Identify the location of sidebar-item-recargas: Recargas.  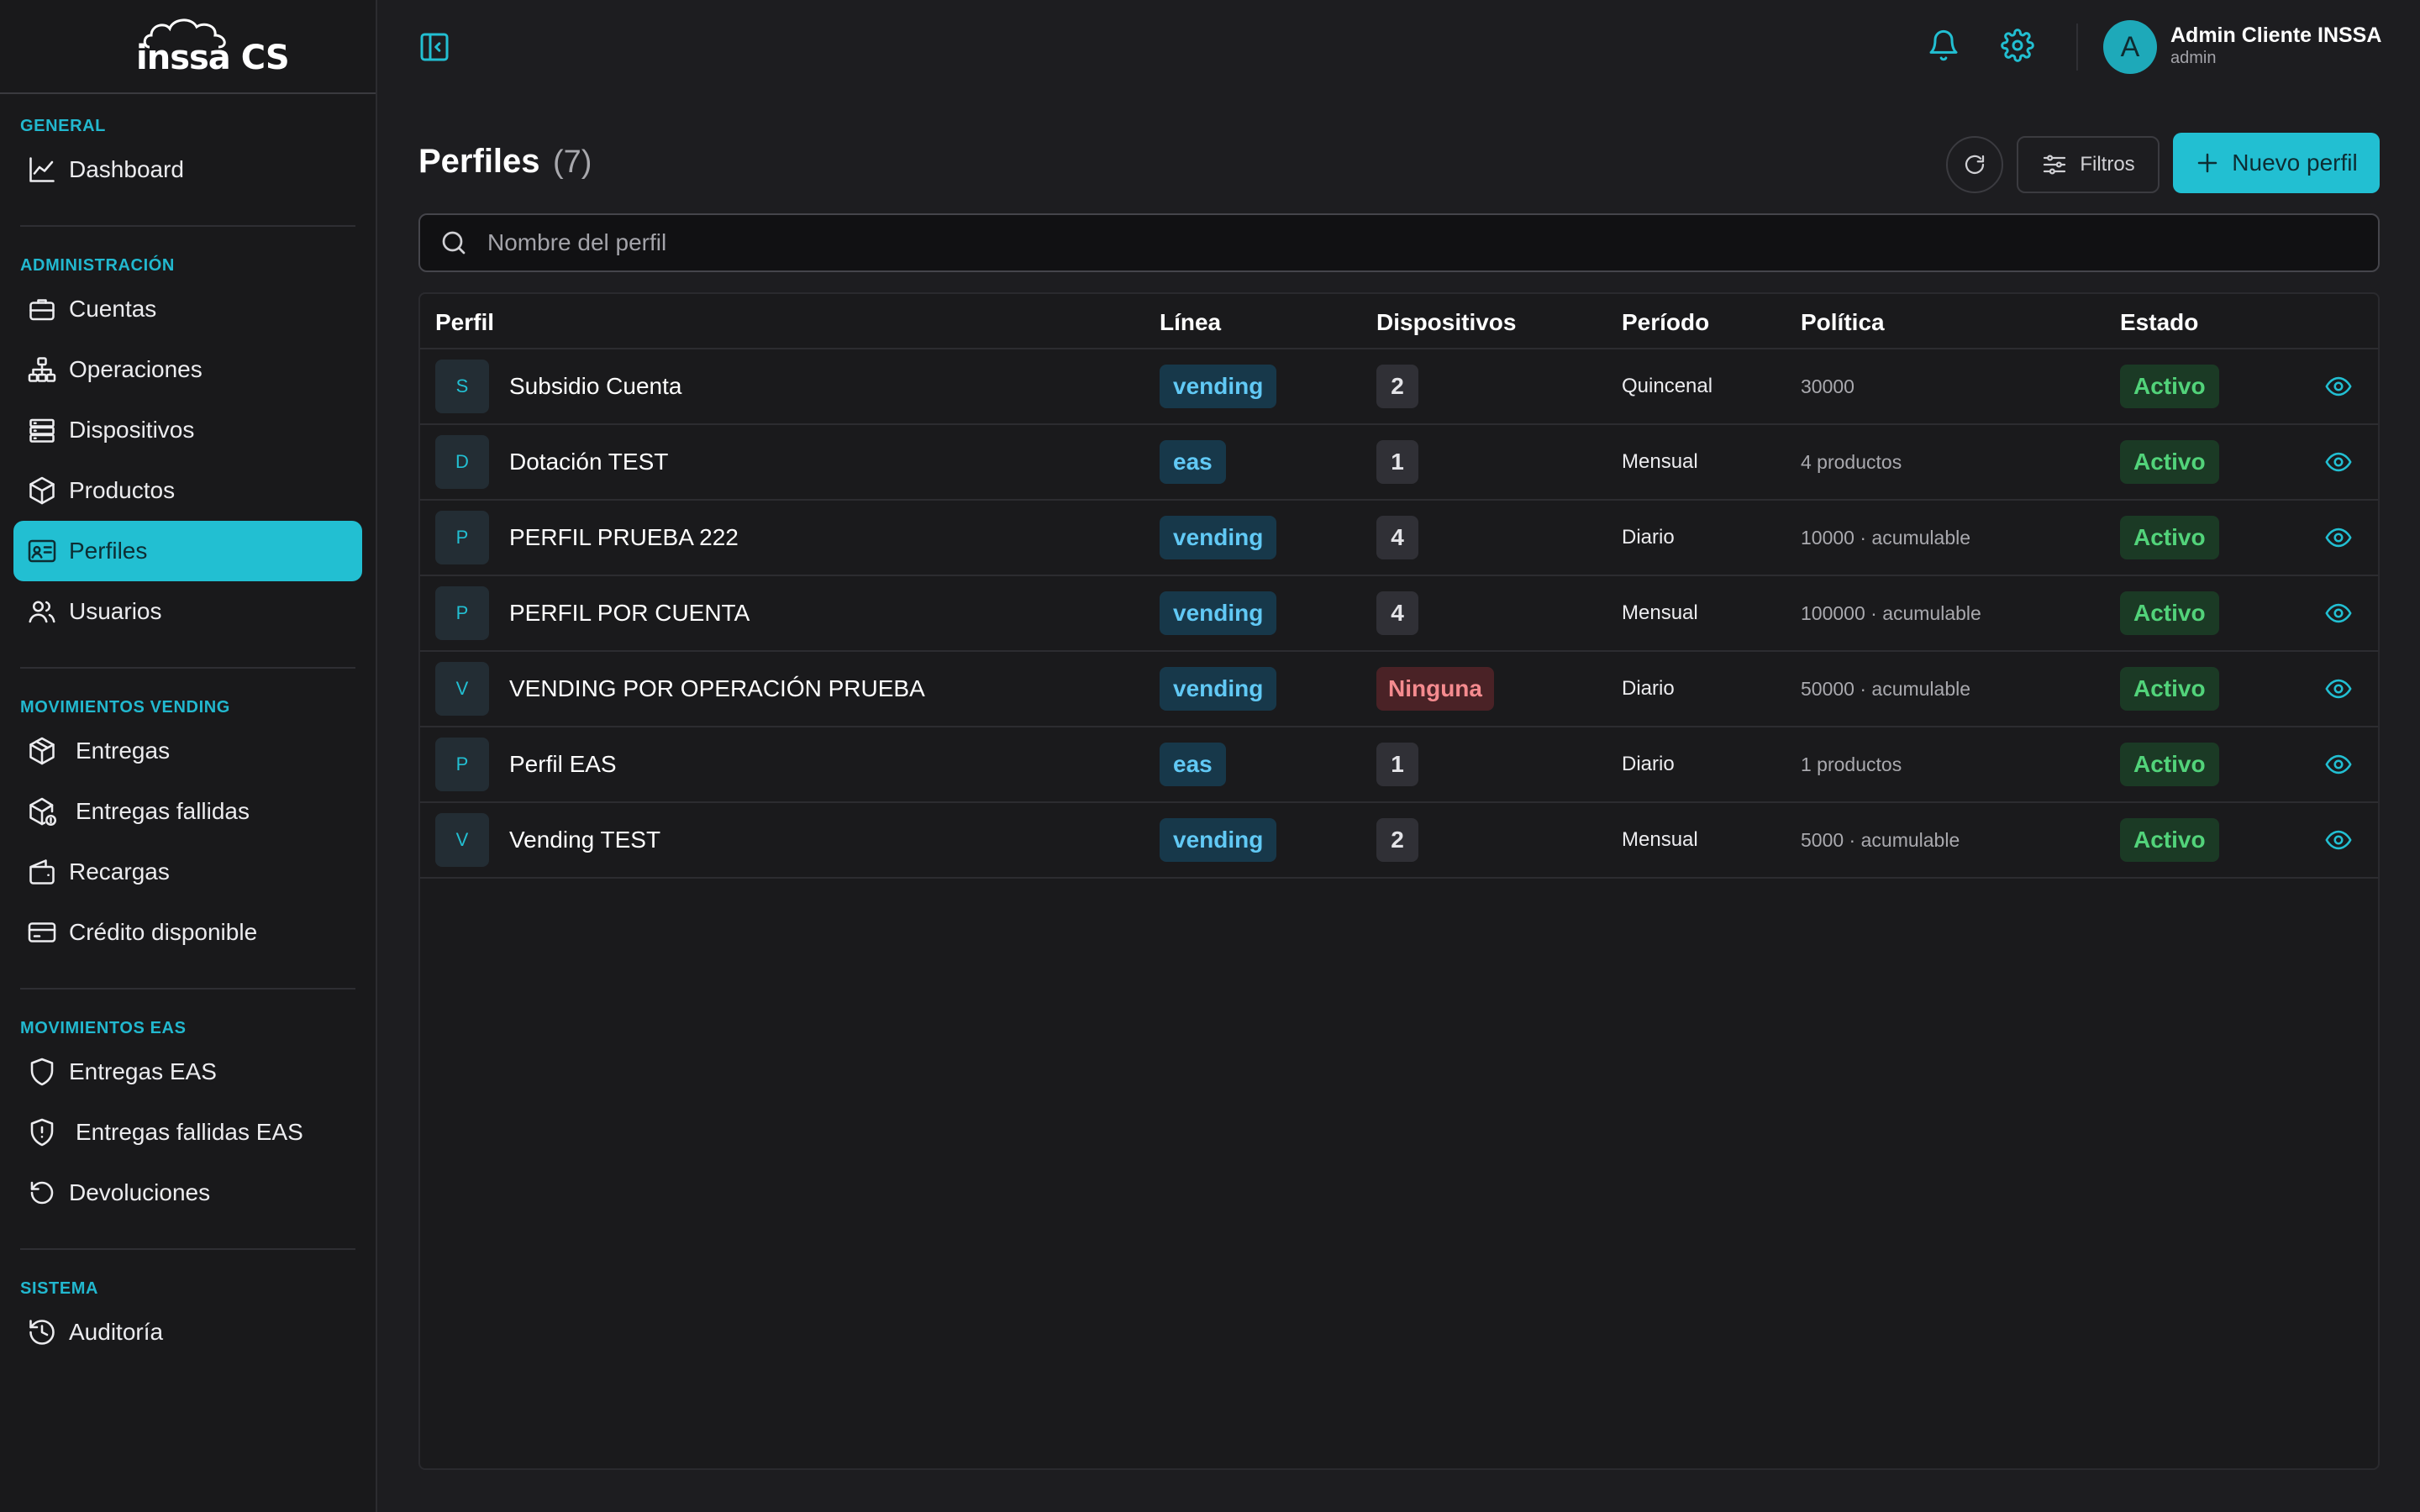
(187, 872).